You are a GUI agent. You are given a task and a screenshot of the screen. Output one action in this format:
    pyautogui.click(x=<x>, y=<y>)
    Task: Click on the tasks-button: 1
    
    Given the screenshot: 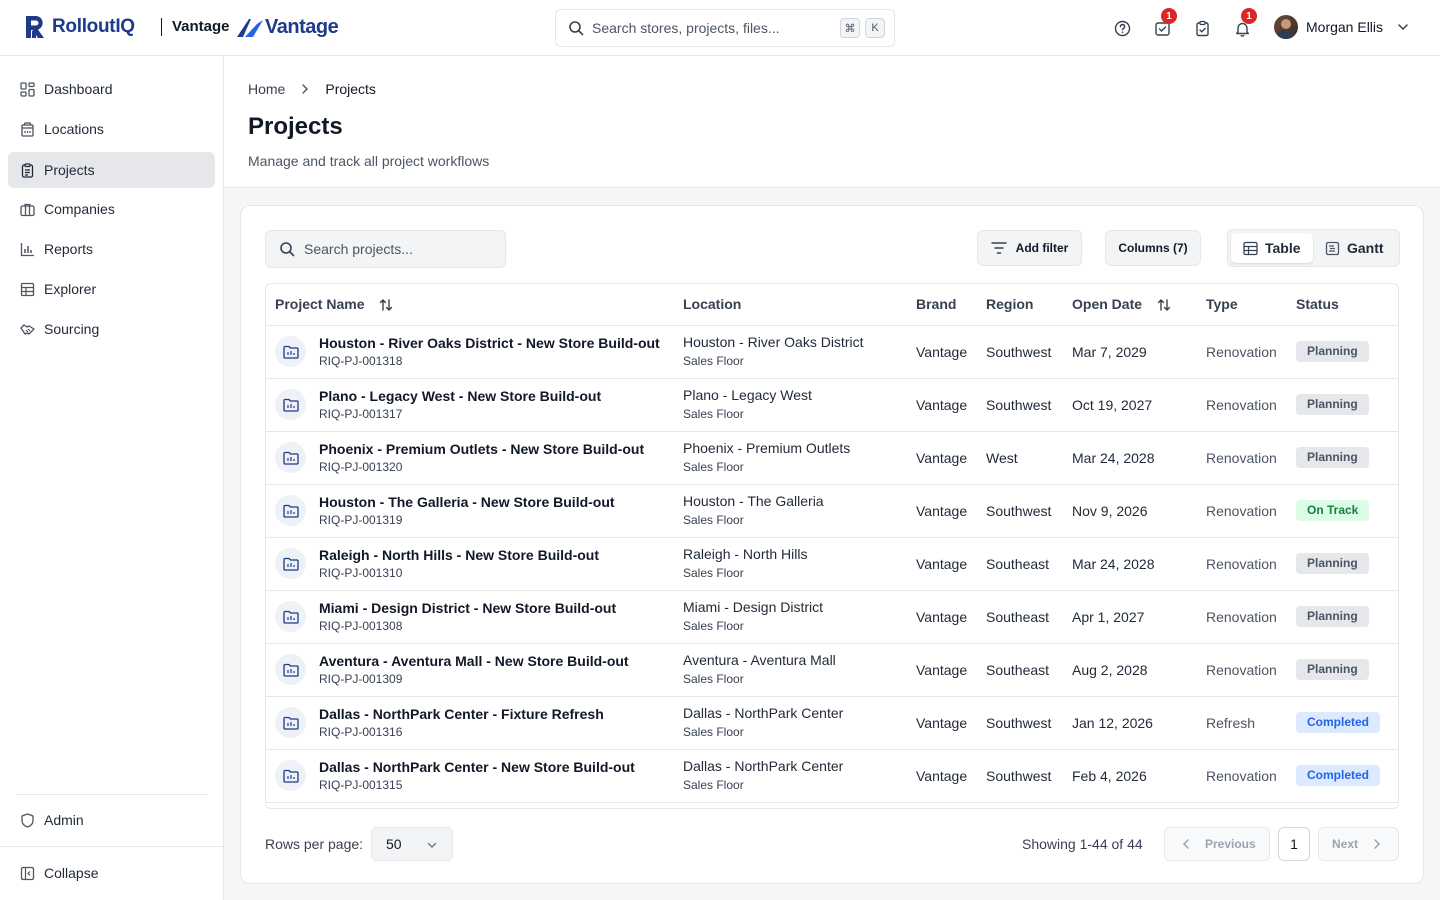 What is the action you would take?
    pyautogui.click(x=1164, y=23)
    